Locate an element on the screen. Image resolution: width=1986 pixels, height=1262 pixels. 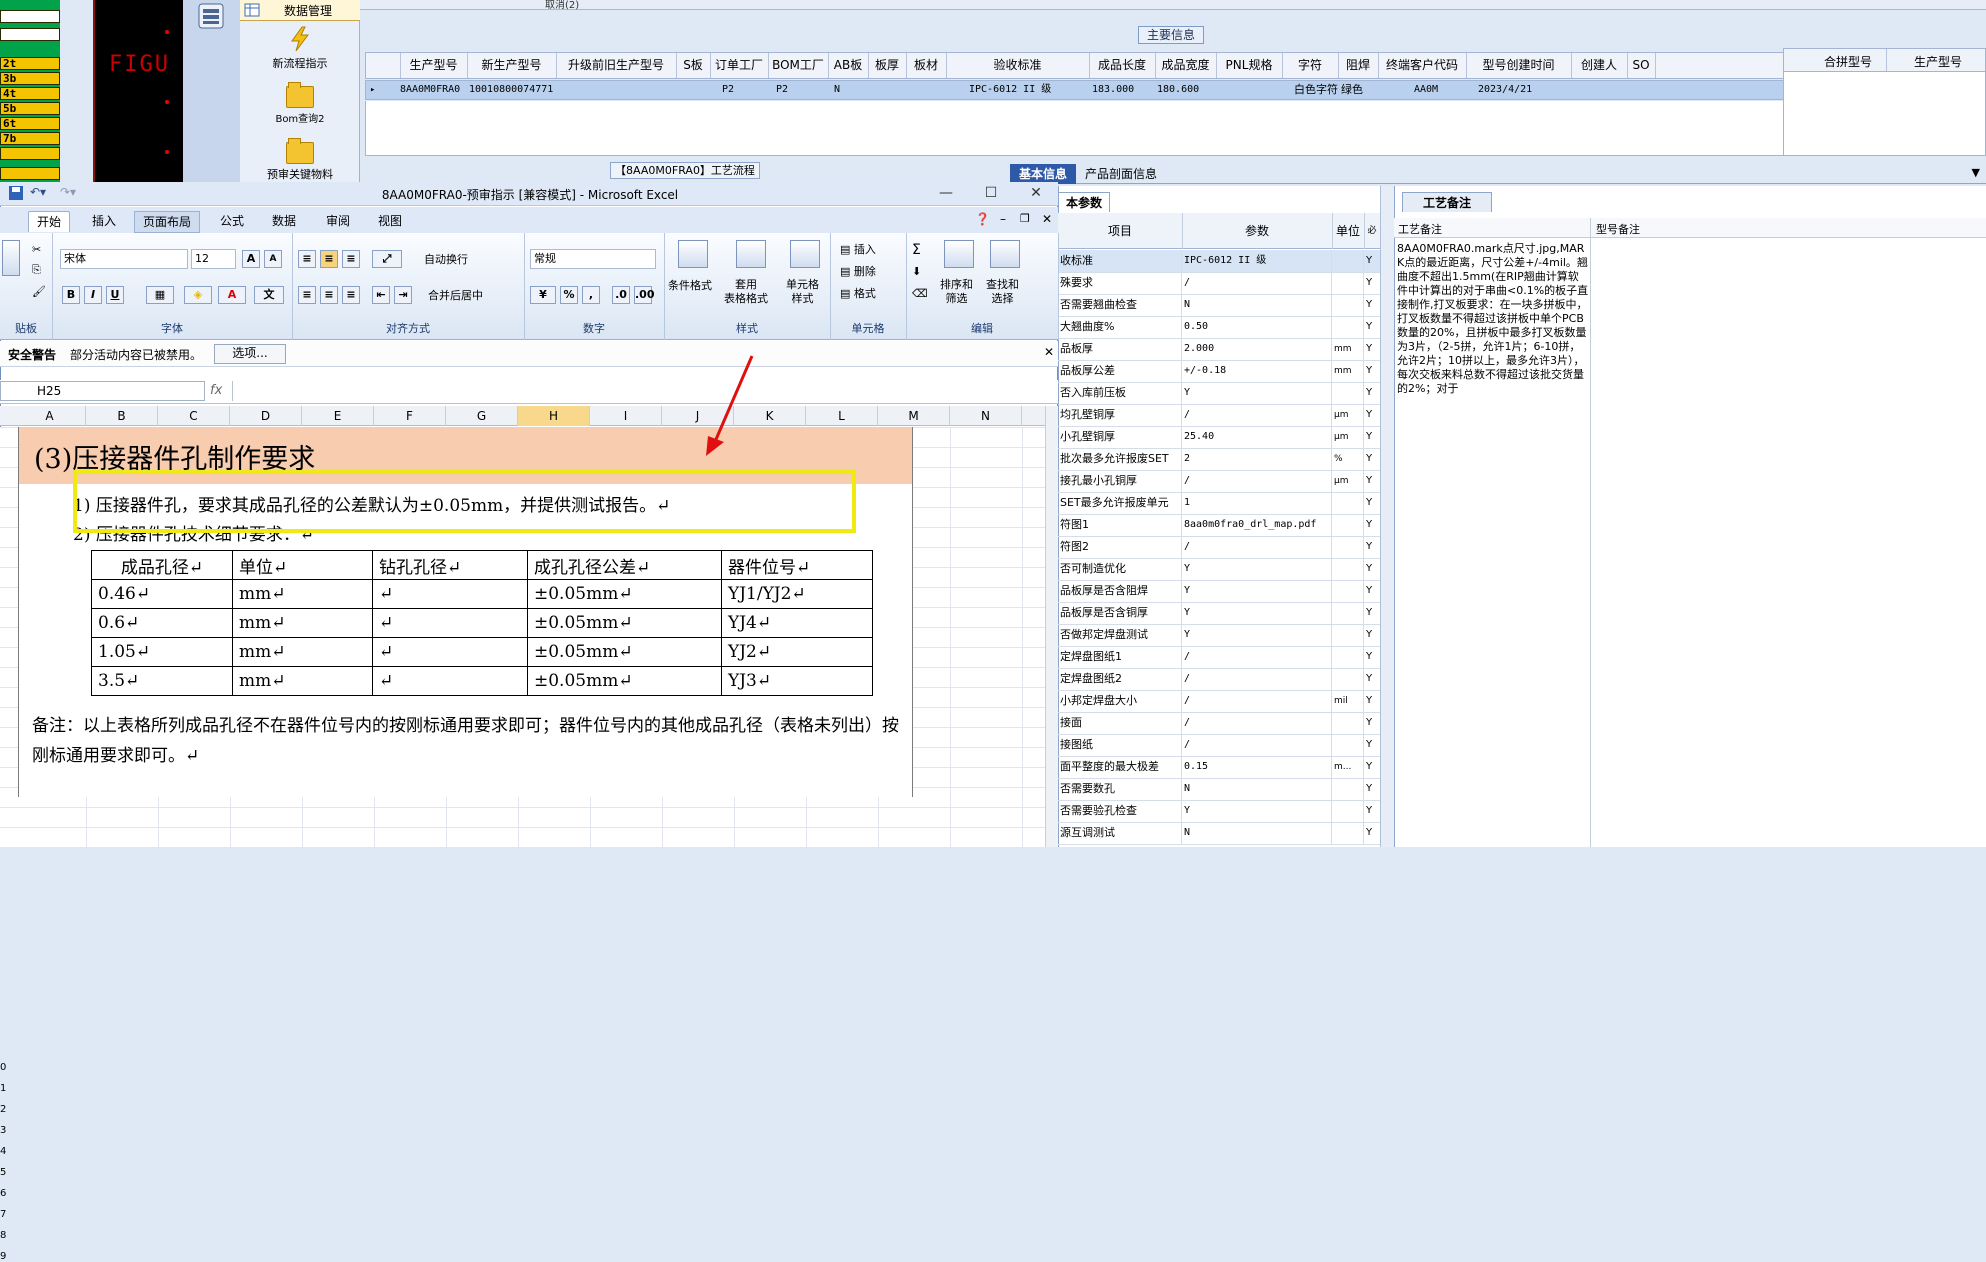
font-size-select: 12 is located at coordinates (213, 259).